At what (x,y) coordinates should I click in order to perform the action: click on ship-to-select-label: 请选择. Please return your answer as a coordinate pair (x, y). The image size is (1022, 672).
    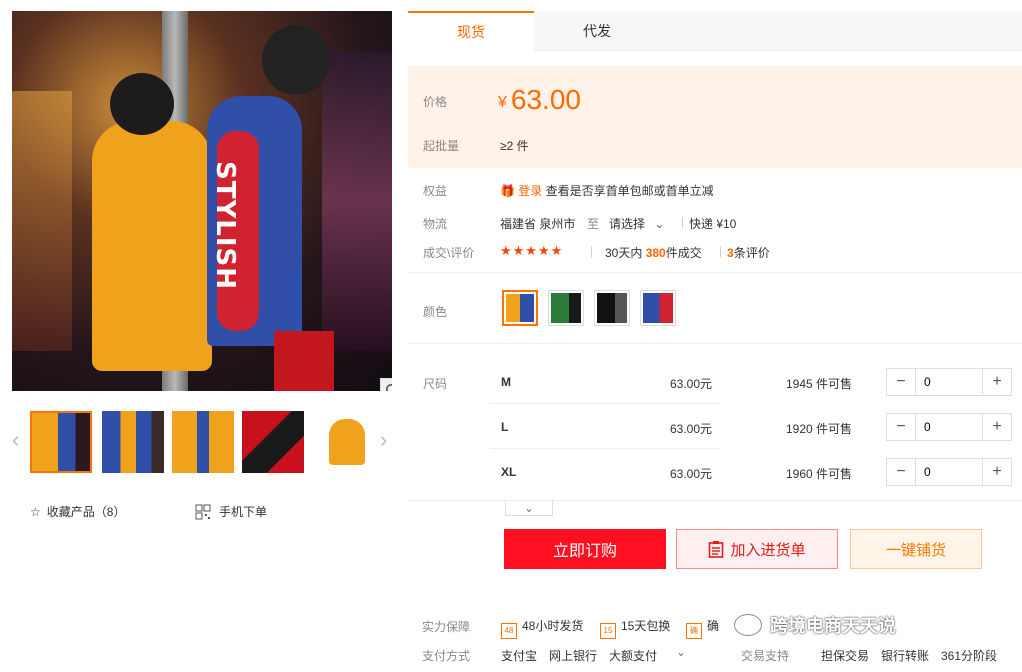
    Looking at the image, I should click on (627, 224).